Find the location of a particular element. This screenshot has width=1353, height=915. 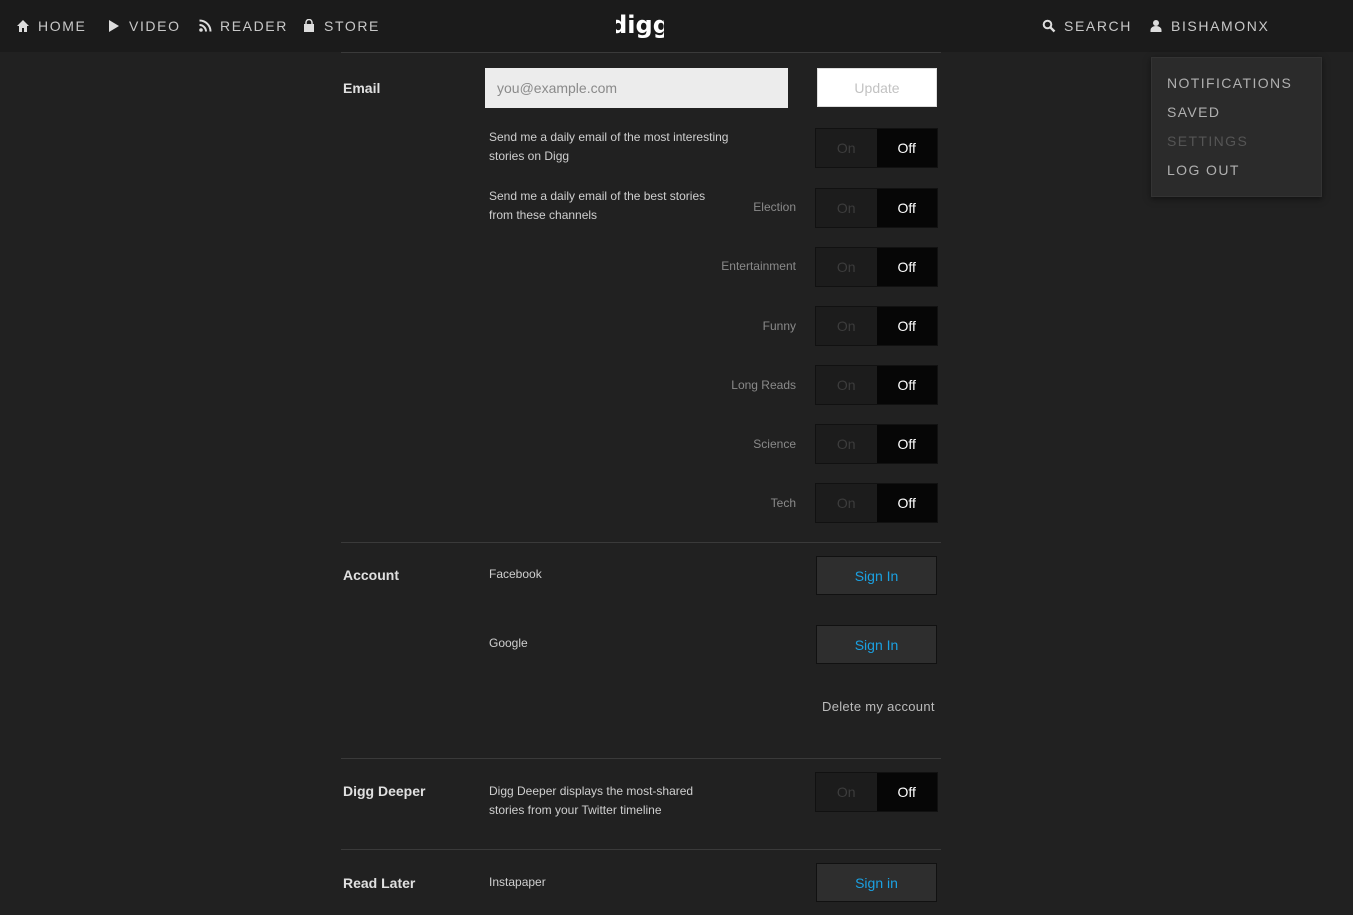

menu-saved: SAVED is located at coordinates (1193, 112).